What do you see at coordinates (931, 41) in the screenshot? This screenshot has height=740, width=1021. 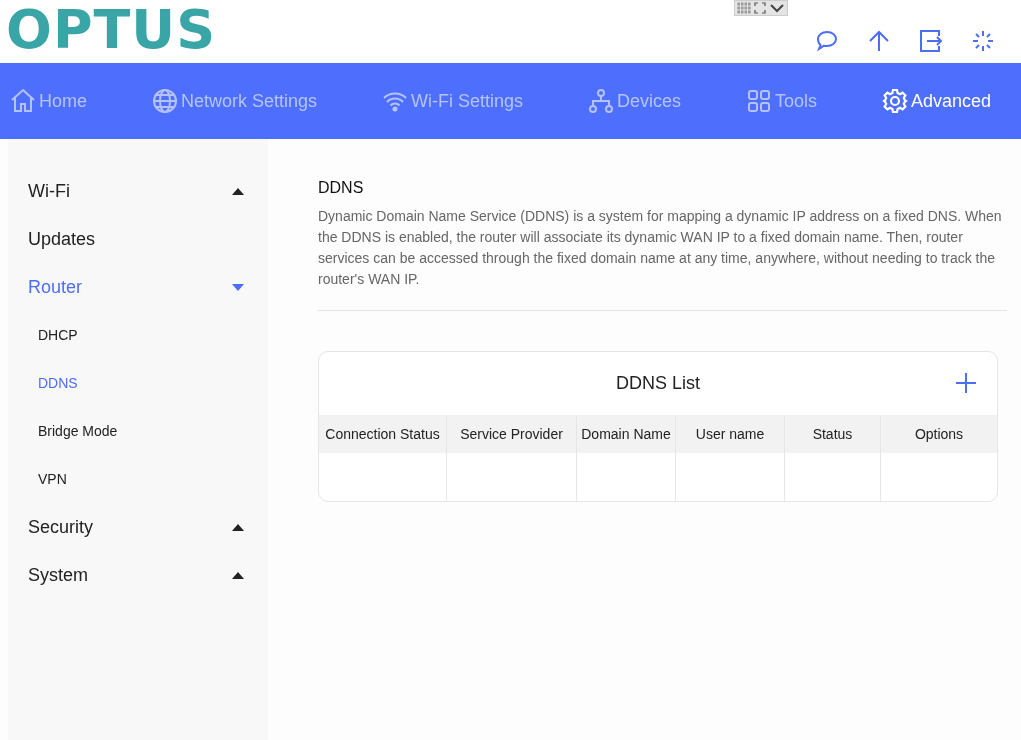 I see `logout-icon` at bounding box center [931, 41].